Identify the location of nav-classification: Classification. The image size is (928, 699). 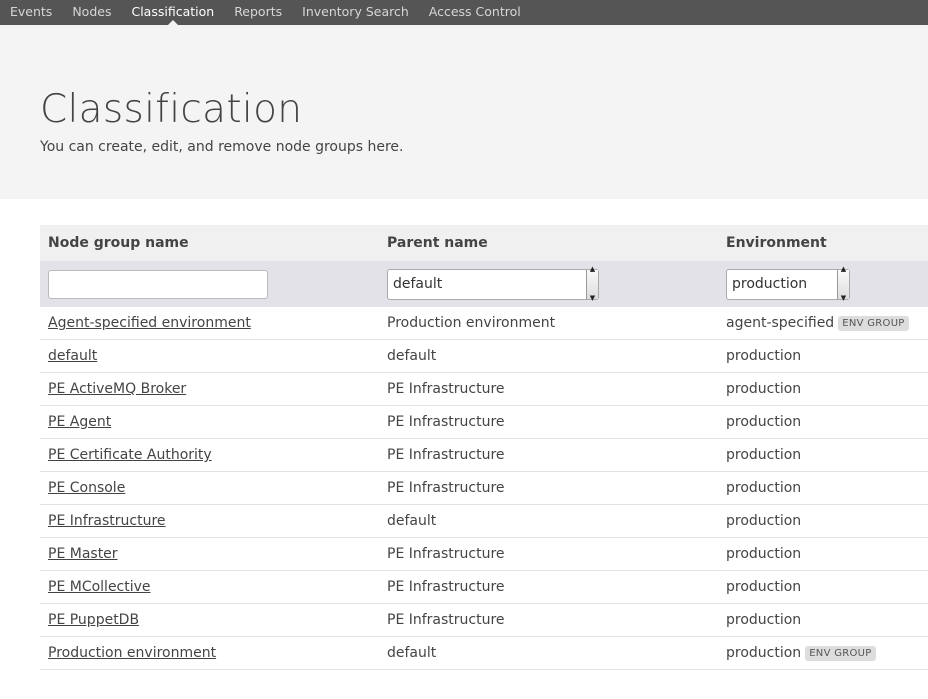
(172, 12).